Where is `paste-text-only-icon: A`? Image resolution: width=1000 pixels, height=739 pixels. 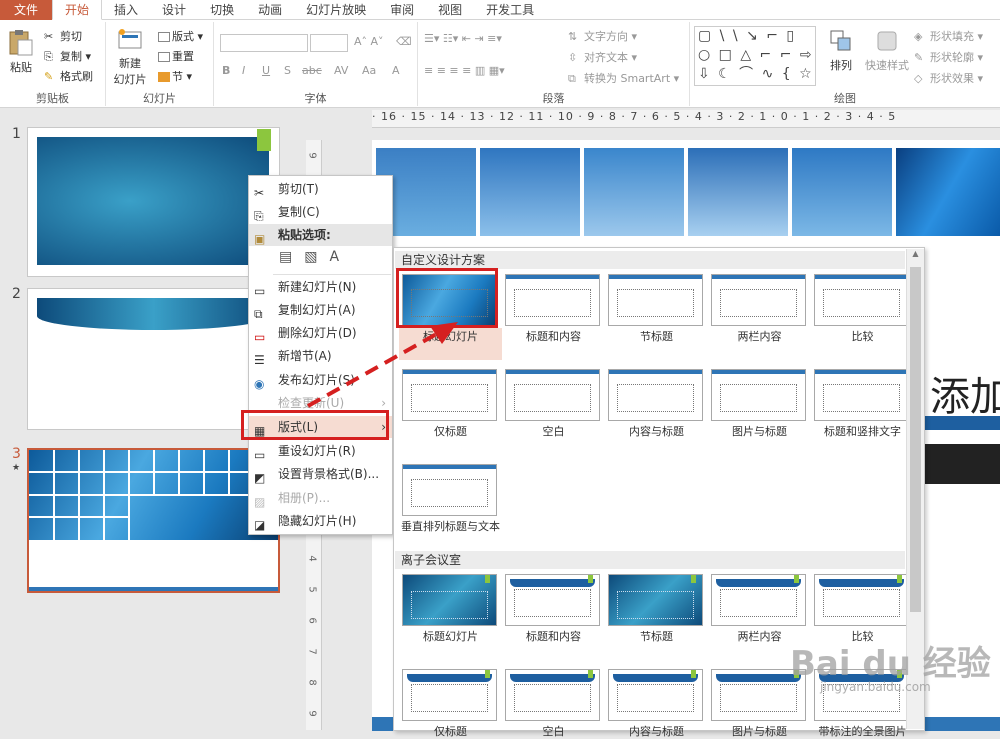 paste-text-only-icon: A is located at coordinates (340, 257).